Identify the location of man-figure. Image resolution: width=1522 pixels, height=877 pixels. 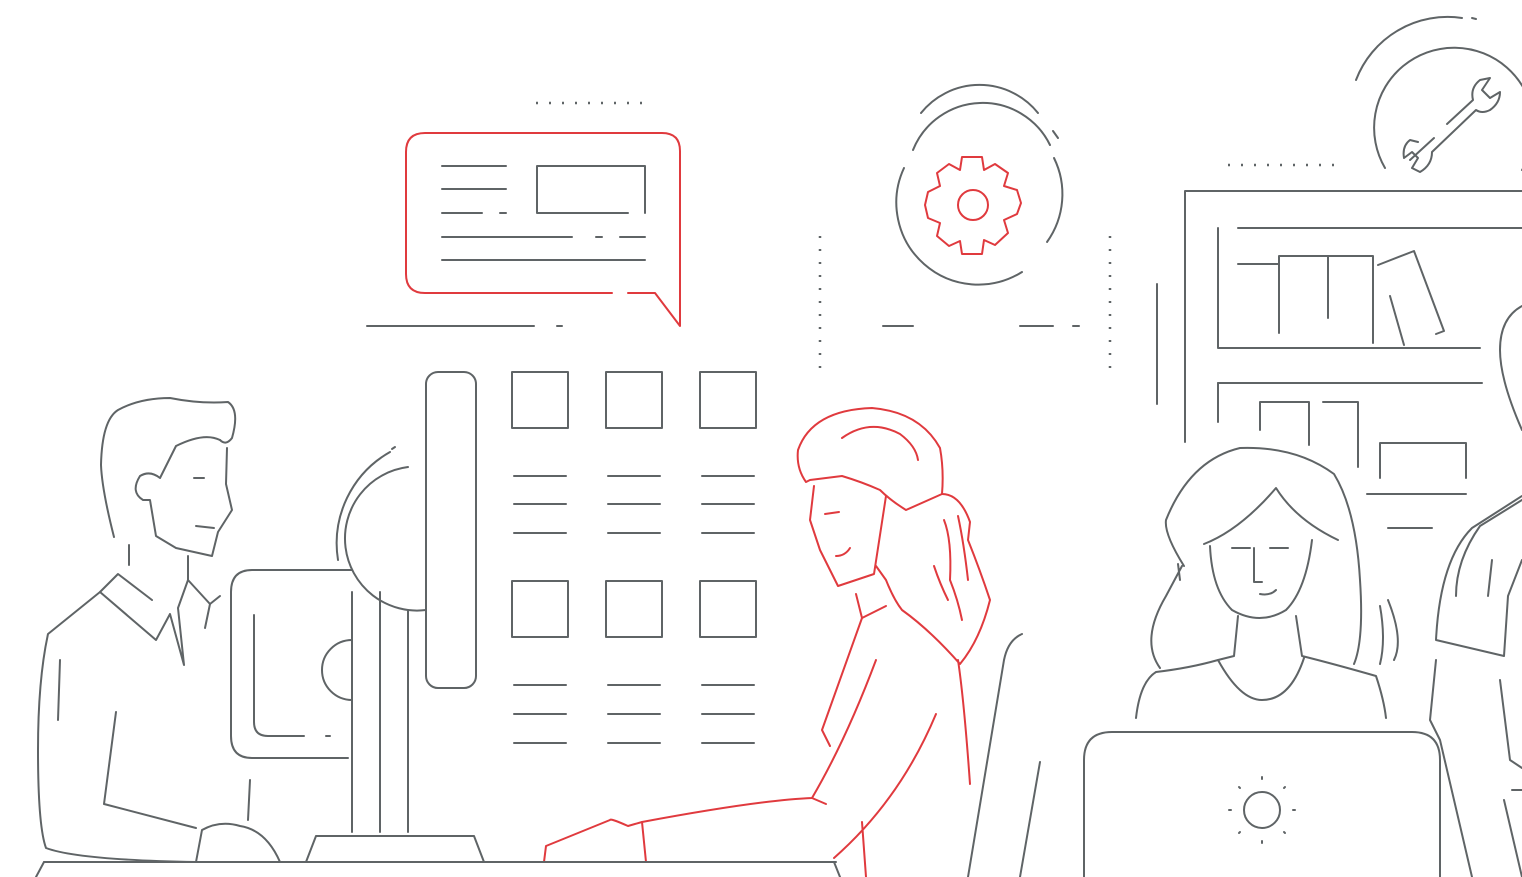
(159, 630).